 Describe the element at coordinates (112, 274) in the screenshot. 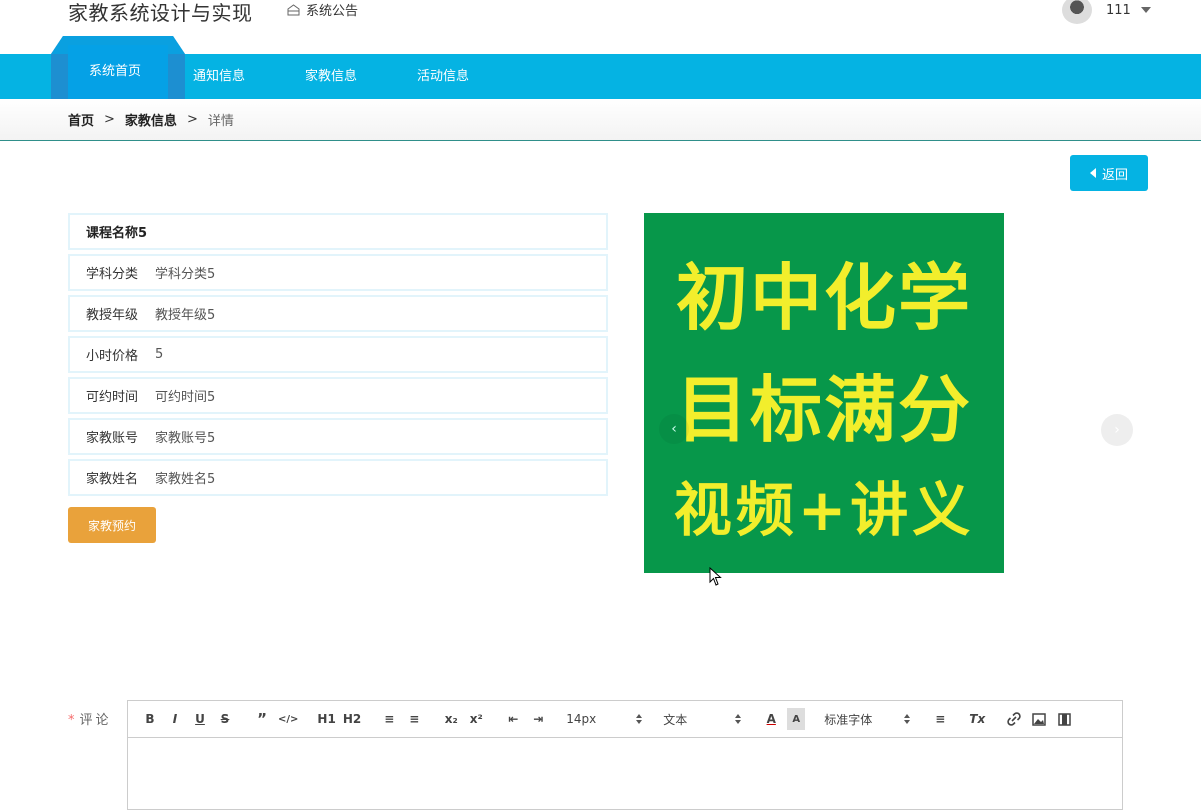

I see `field-label: 学科分类` at that location.